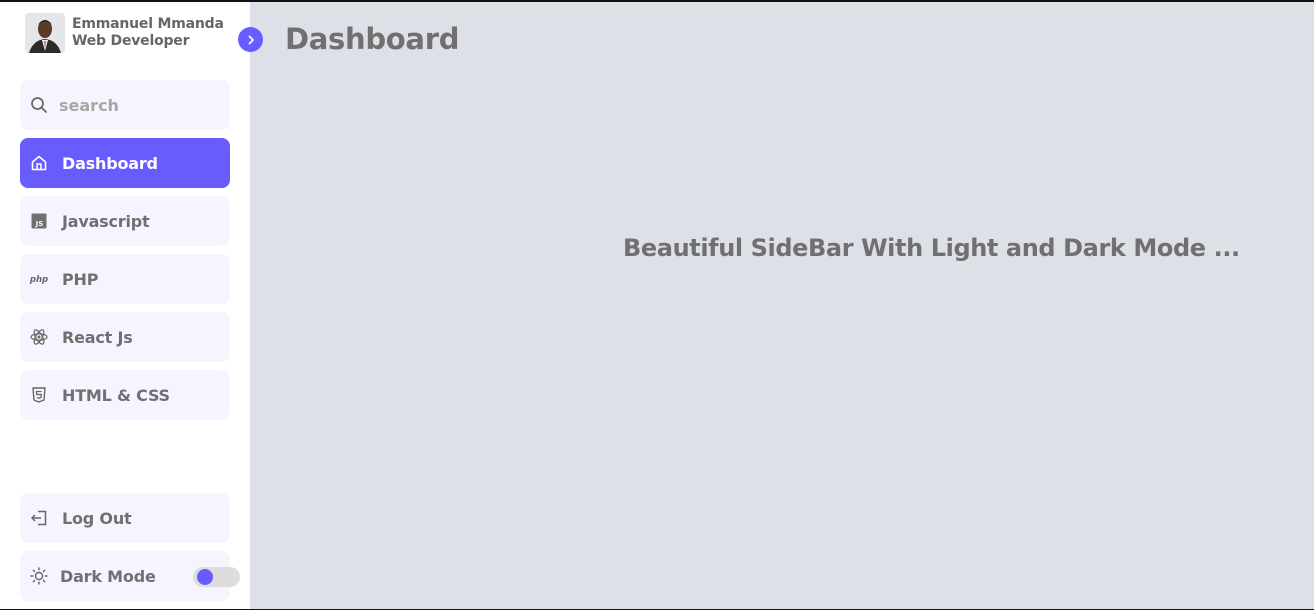  I want to click on search-box, so click(125, 105).